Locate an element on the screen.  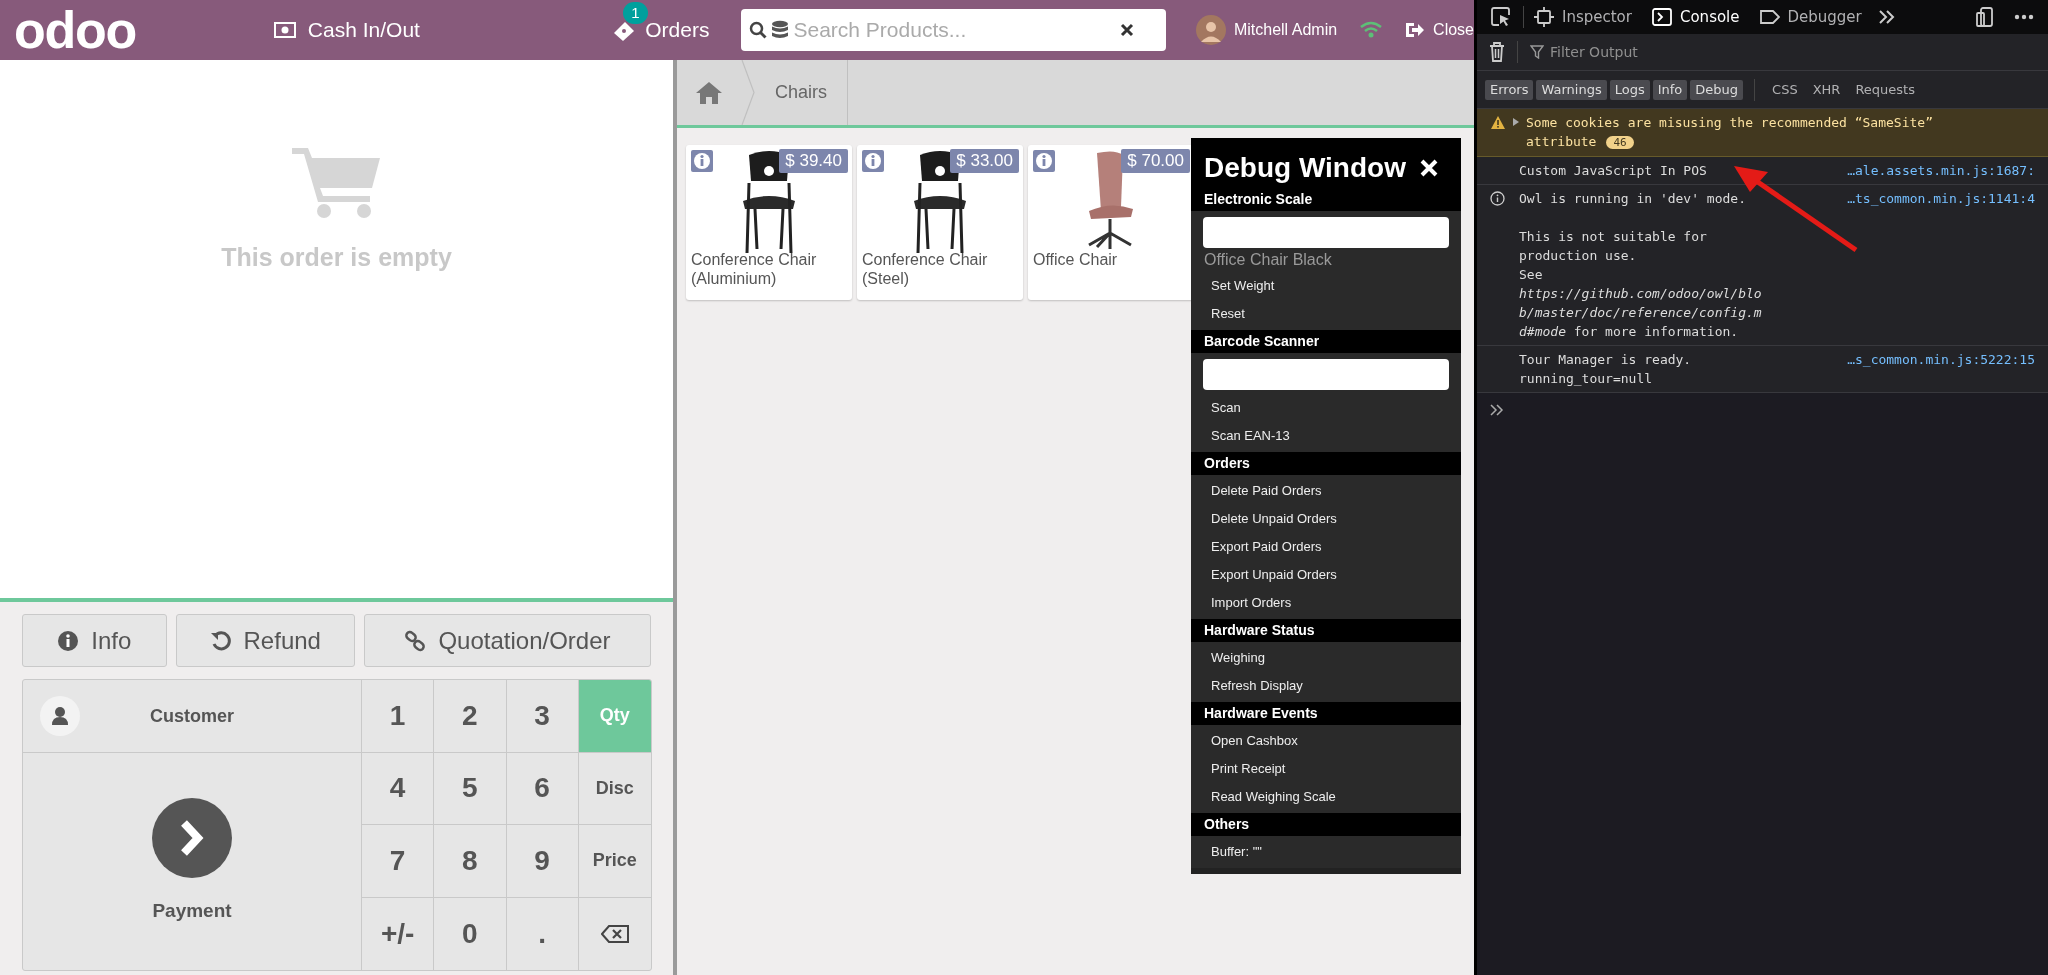
responsive-design-icon is located at coordinates (1985, 17).